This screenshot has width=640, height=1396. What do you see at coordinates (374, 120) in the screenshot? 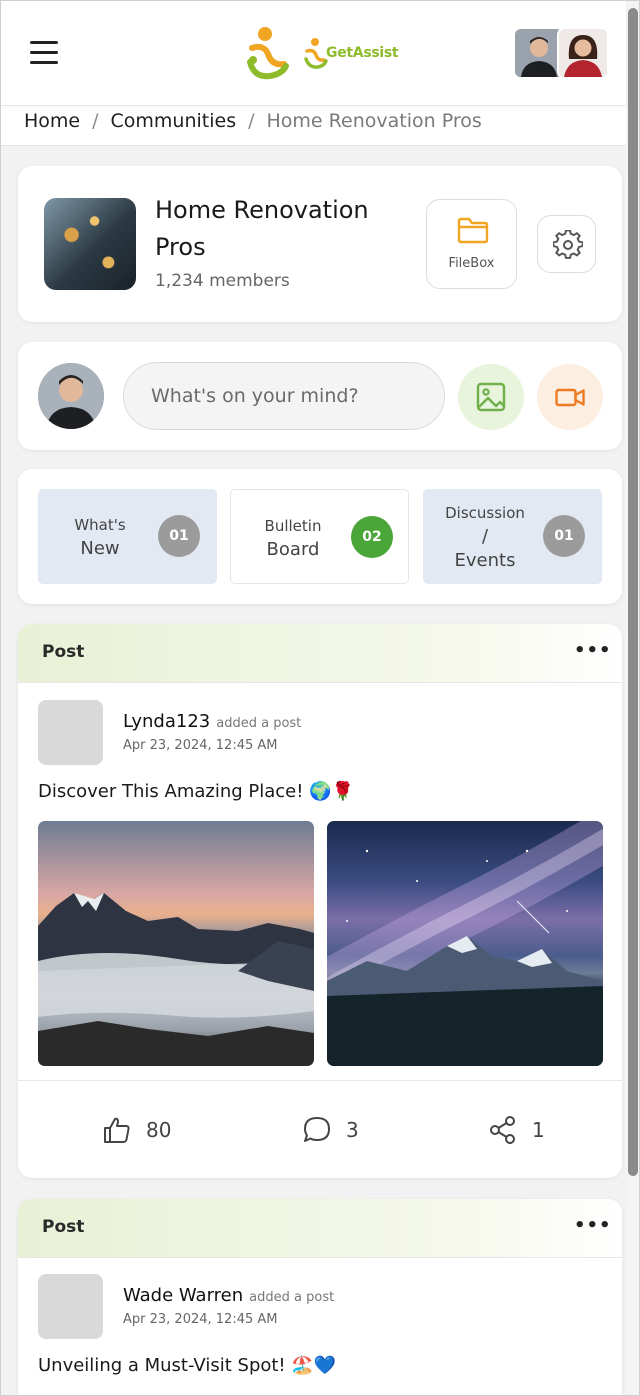
I see `breadcrumb-current: Home Renovation Pros` at bounding box center [374, 120].